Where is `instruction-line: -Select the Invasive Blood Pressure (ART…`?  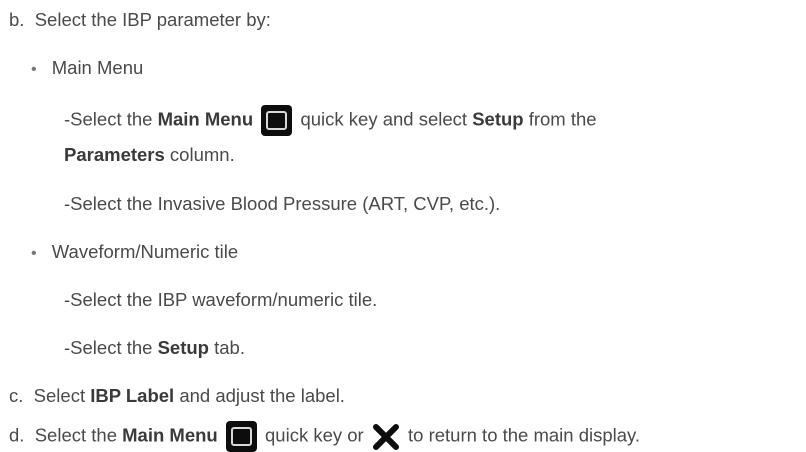
instruction-line: -Select the Invasive Blood Pressure (ART… is located at coordinates (282, 204).